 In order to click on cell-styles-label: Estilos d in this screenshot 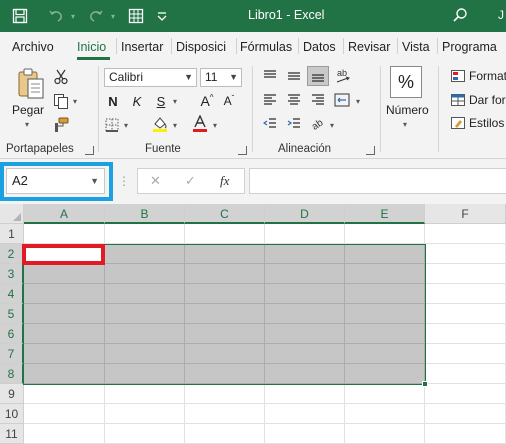, I will do `click(487, 123)`.